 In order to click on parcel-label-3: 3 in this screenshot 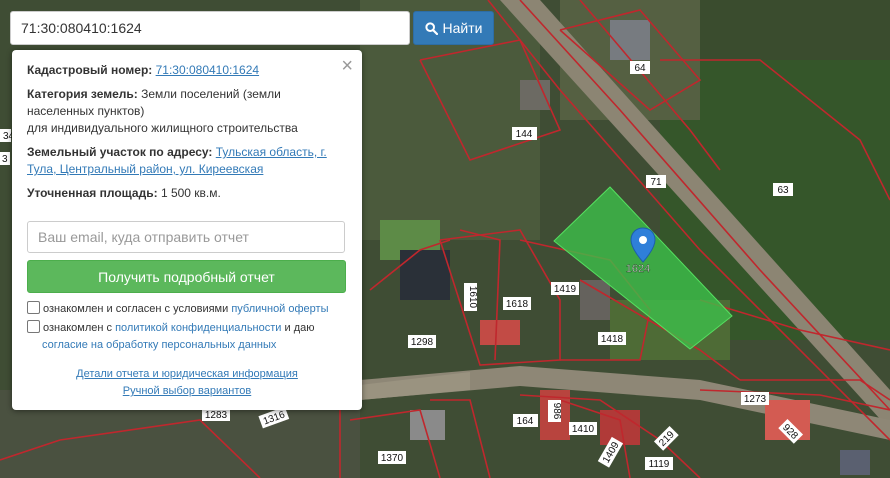, I will do `click(5, 158)`.